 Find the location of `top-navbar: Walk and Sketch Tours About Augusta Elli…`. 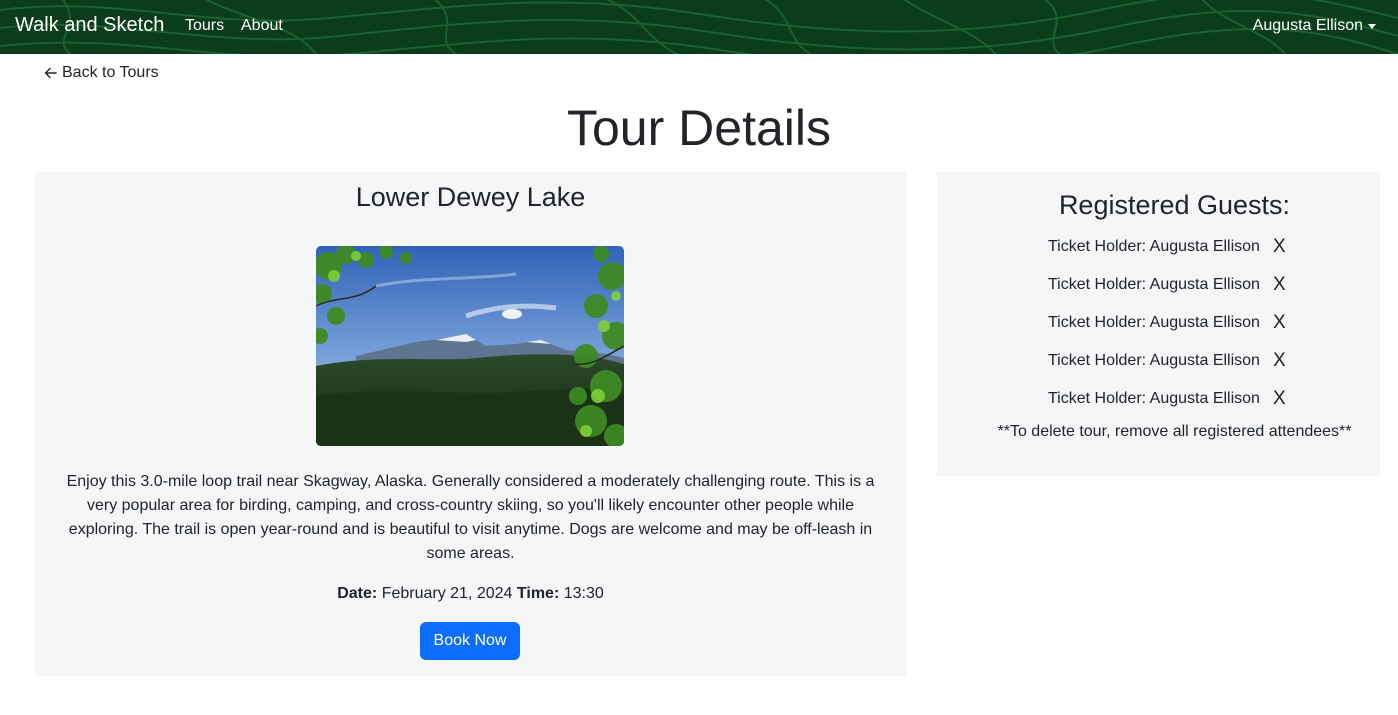

top-navbar: Walk and Sketch Tours About Augusta Elli… is located at coordinates (699, 27).